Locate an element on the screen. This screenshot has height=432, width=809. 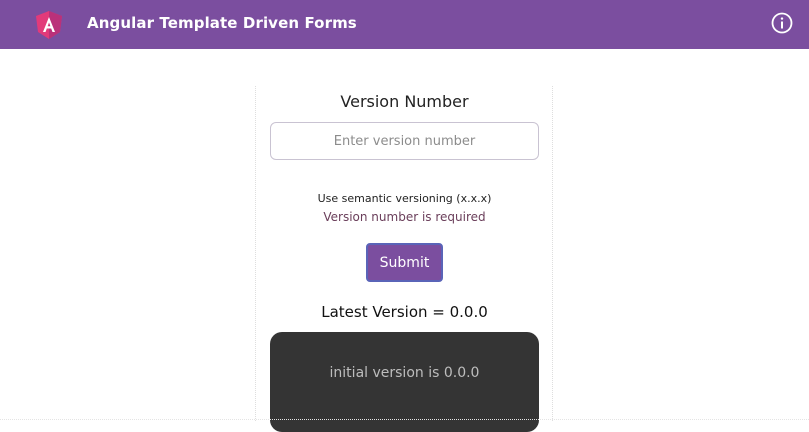
app-header: Angular Template Driven Forms is located at coordinates (404, 24).